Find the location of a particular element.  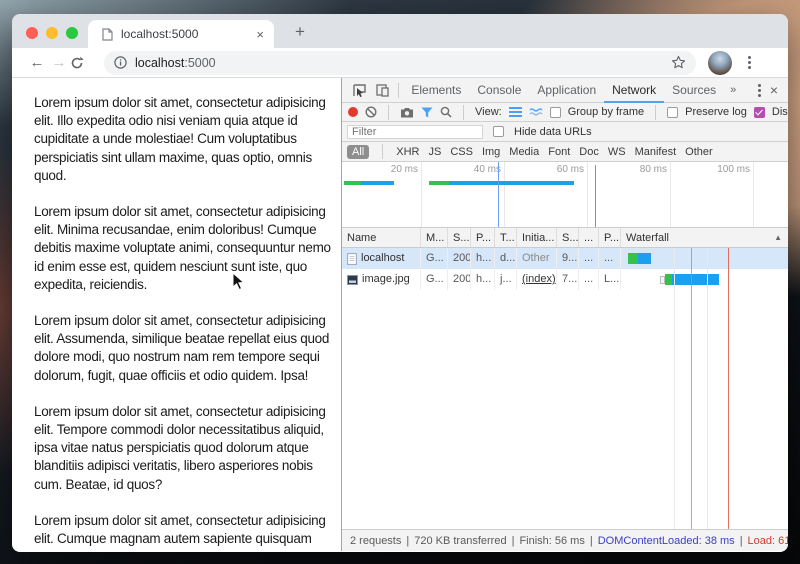

type-filter-other: Other is located at coordinates (699, 152).